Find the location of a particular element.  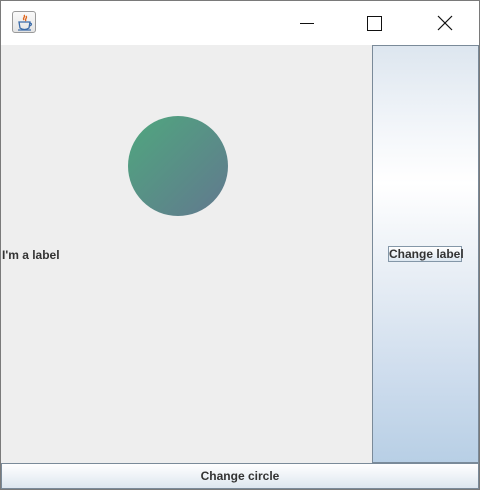

gradient-circle is located at coordinates (178, 166).